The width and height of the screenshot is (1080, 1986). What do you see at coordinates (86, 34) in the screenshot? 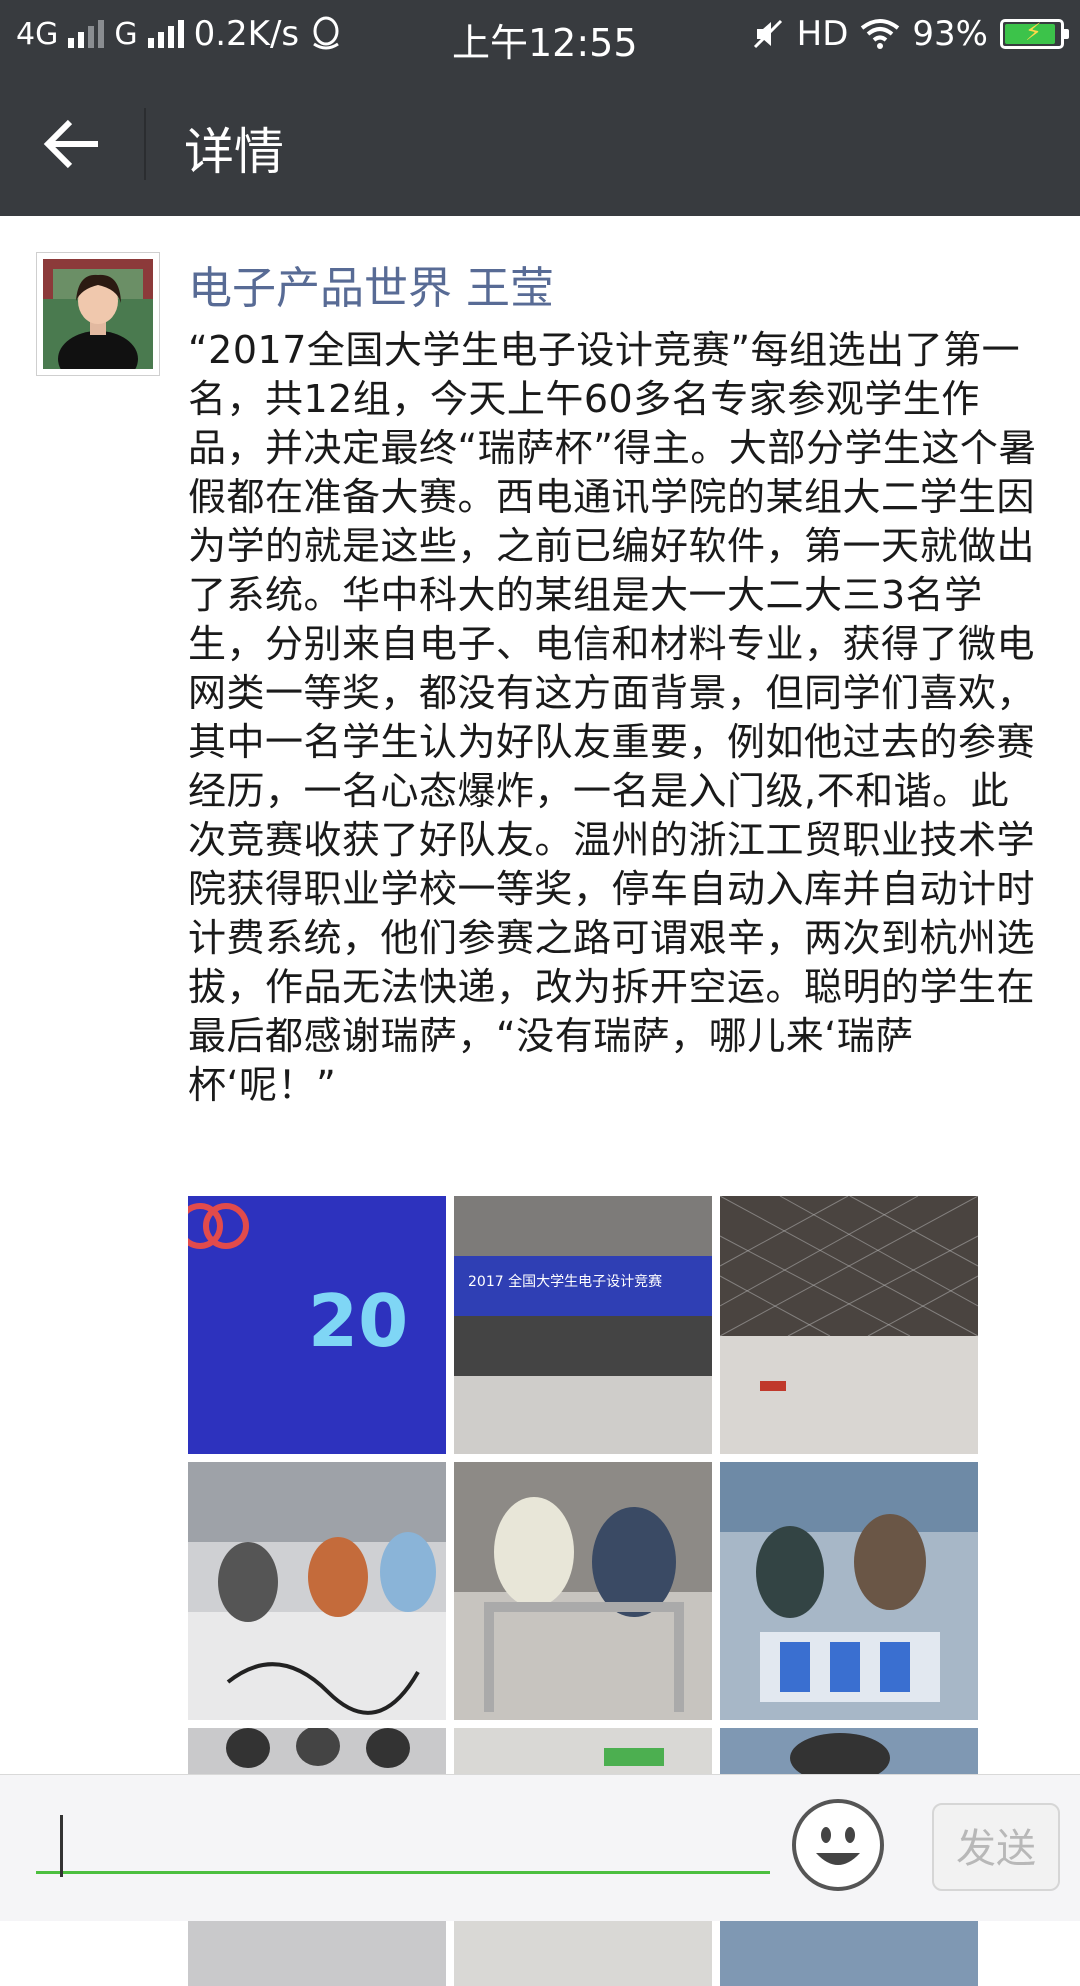
I see `signal-icon` at bounding box center [86, 34].